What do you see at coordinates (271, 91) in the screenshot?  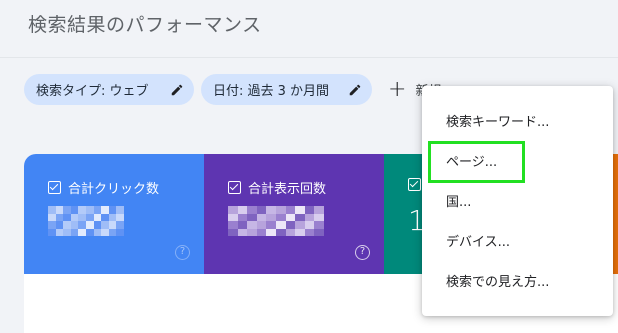 I see `filter-chip-date-label: 日付: 過去 3 か月間` at bounding box center [271, 91].